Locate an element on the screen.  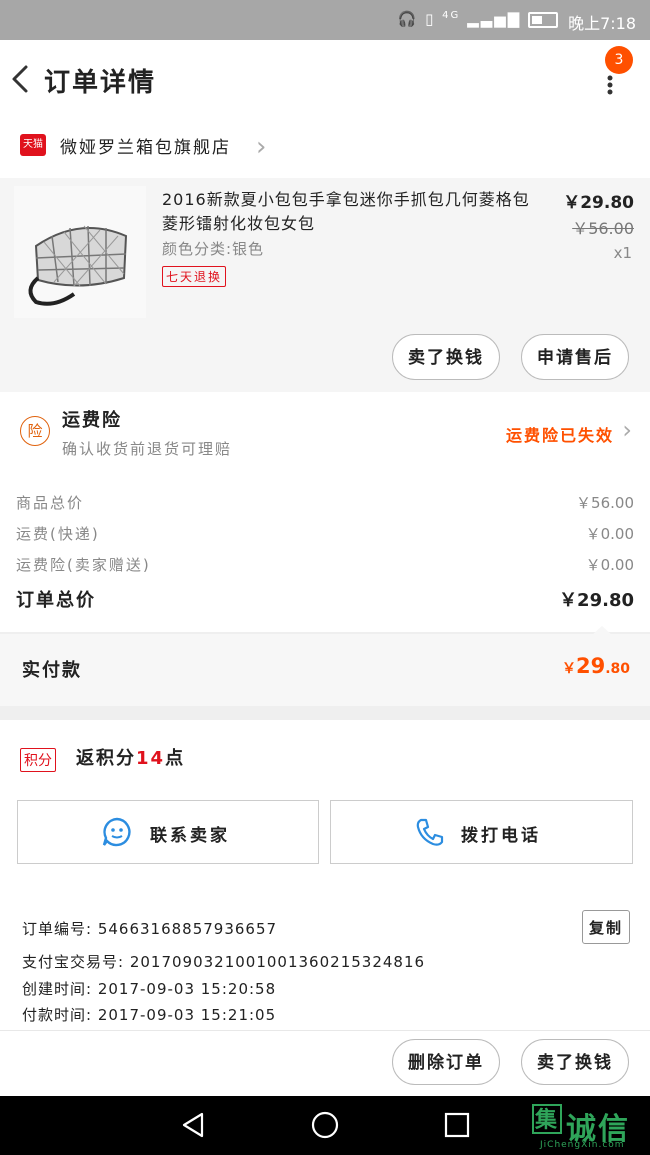
points-number: 14 is located at coordinates (151, 758).